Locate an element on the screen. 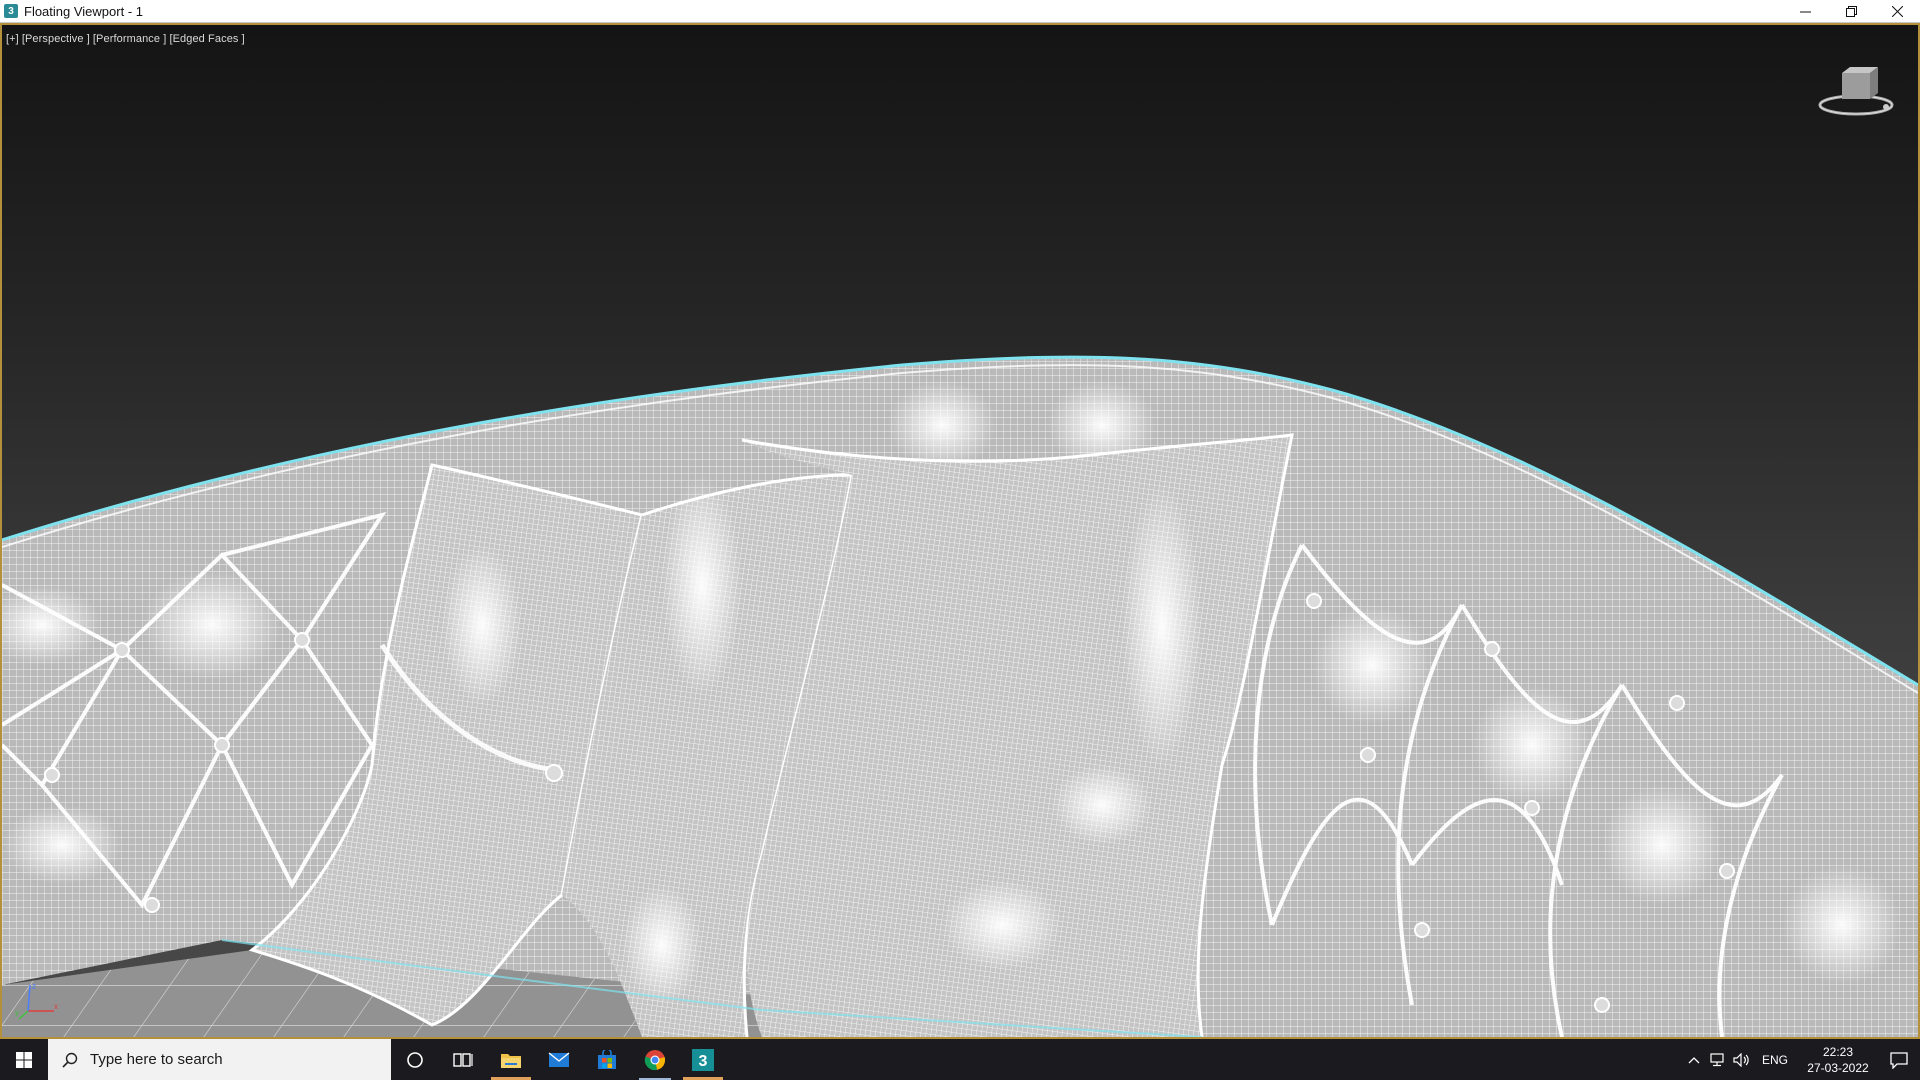 The width and height of the screenshot is (1920, 1080). viewport-mode-menu: [Performance ] is located at coordinates (130, 39).